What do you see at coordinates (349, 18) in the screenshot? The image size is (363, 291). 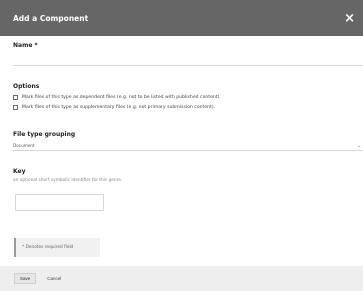 I see `close-icon: ×` at bounding box center [349, 18].